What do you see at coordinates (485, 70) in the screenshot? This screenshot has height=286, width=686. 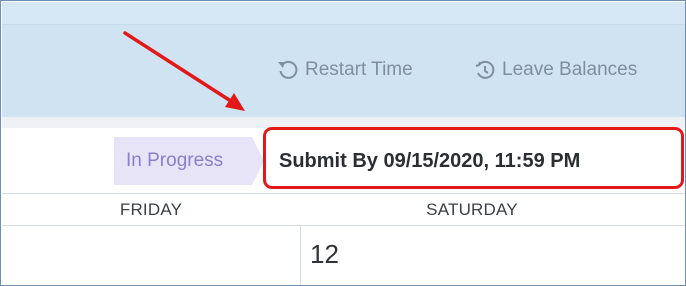 I see `clock-history-icon` at bounding box center [485, 70].